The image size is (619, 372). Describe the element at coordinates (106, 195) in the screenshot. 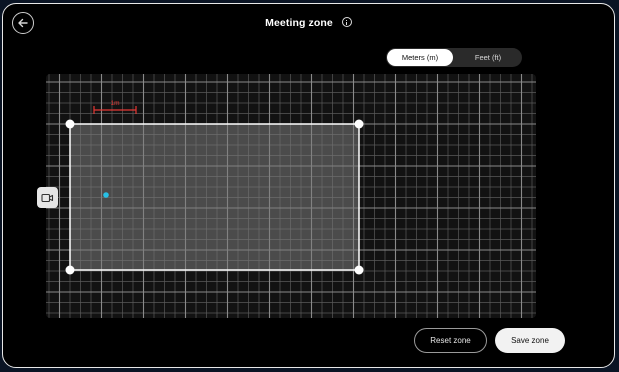

I see `participant-marker` at that location.